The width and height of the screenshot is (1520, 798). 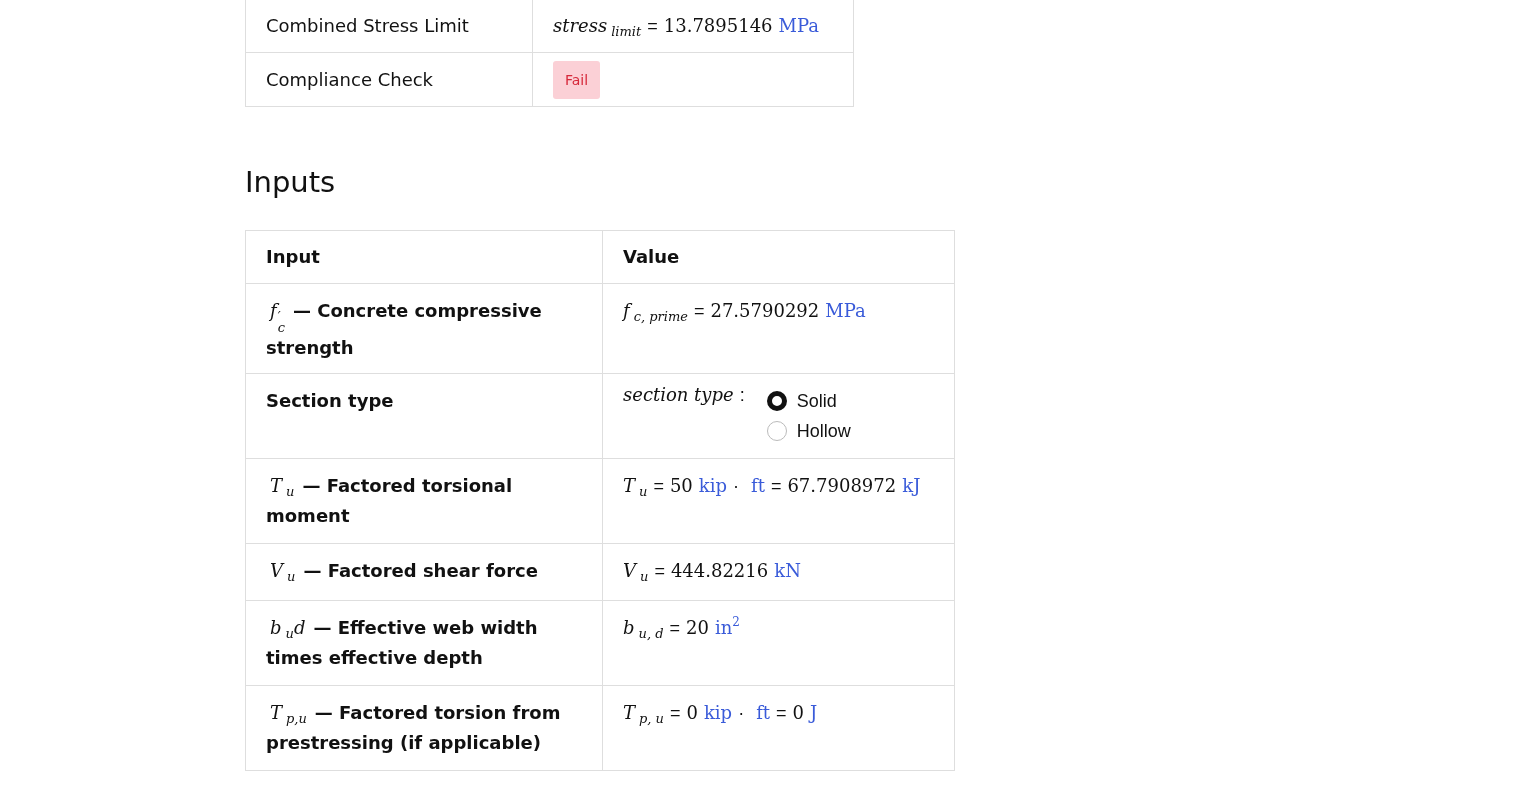 What do you see at coordinates (772, 485) in the screenshot?
I see `input-value: T $_{u}$ = 50 kip · ft = 67.7908972 kJ` at bounding box center [772, 485].